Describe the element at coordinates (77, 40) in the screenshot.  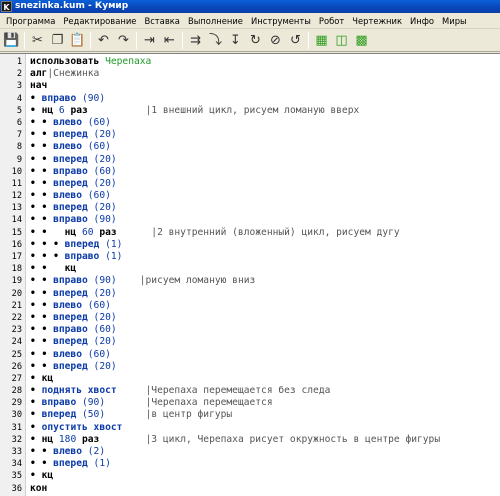
I see `paste-icon: 📋` at that location.